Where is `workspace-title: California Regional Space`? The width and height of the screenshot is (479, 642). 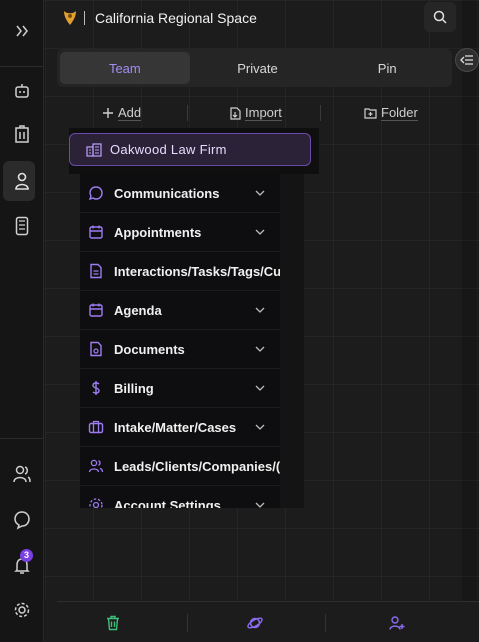 workspace-title: California Regional Space is located at coordinates (176, 18).